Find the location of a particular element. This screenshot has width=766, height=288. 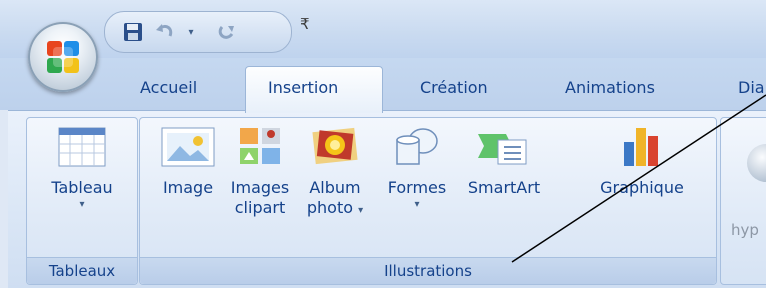

office-button is located at coordinates (63, 57).